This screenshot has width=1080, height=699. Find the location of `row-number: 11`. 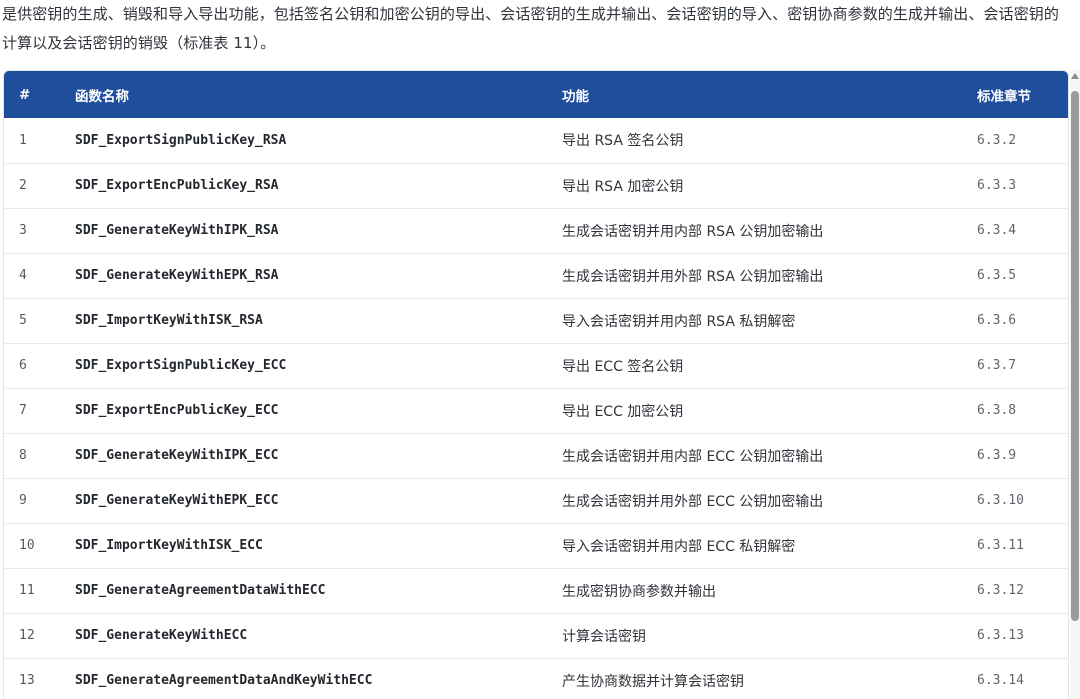

row-number: 11 is located at coordinates (27, 590).